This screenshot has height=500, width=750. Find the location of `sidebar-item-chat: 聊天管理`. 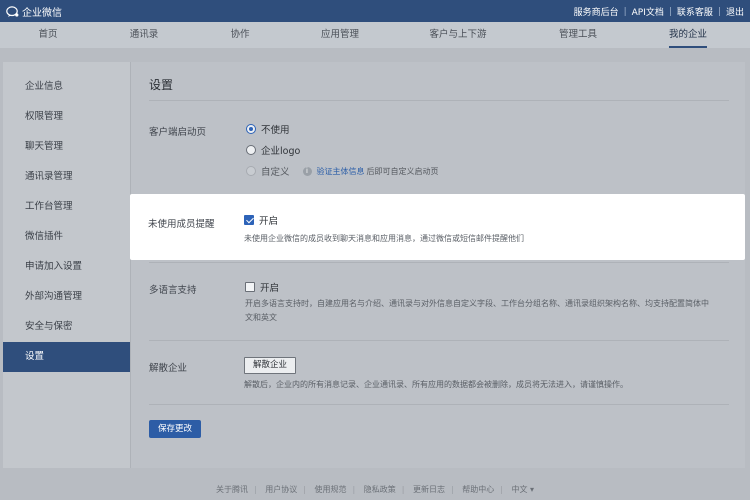

sidebar-item-chat: 聊天管理 is located at coordinates (66, 147).